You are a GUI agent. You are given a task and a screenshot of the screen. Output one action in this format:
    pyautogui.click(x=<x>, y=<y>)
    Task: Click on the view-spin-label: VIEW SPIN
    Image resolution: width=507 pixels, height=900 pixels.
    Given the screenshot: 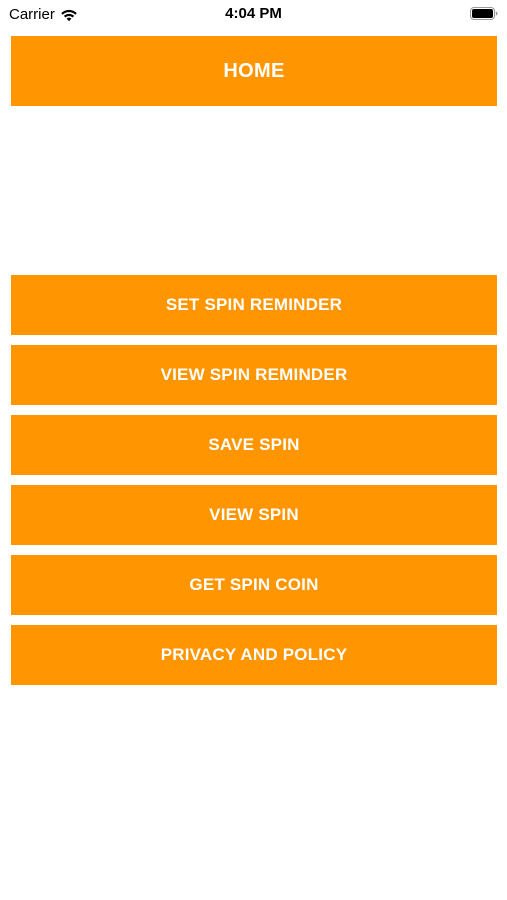 What is the action you would take?
    pyautogui.click(x=254, y=514)
    